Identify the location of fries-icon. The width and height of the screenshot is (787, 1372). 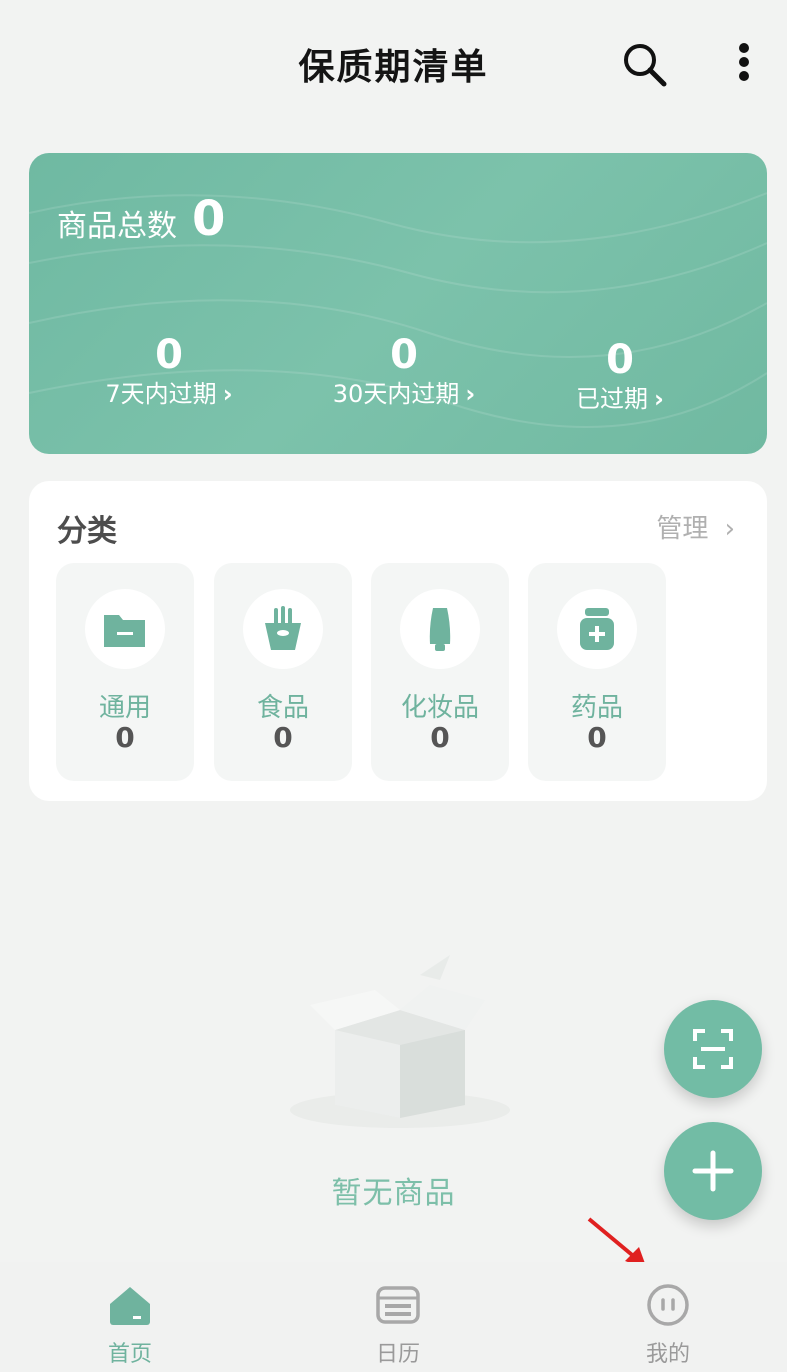
(283, 628).